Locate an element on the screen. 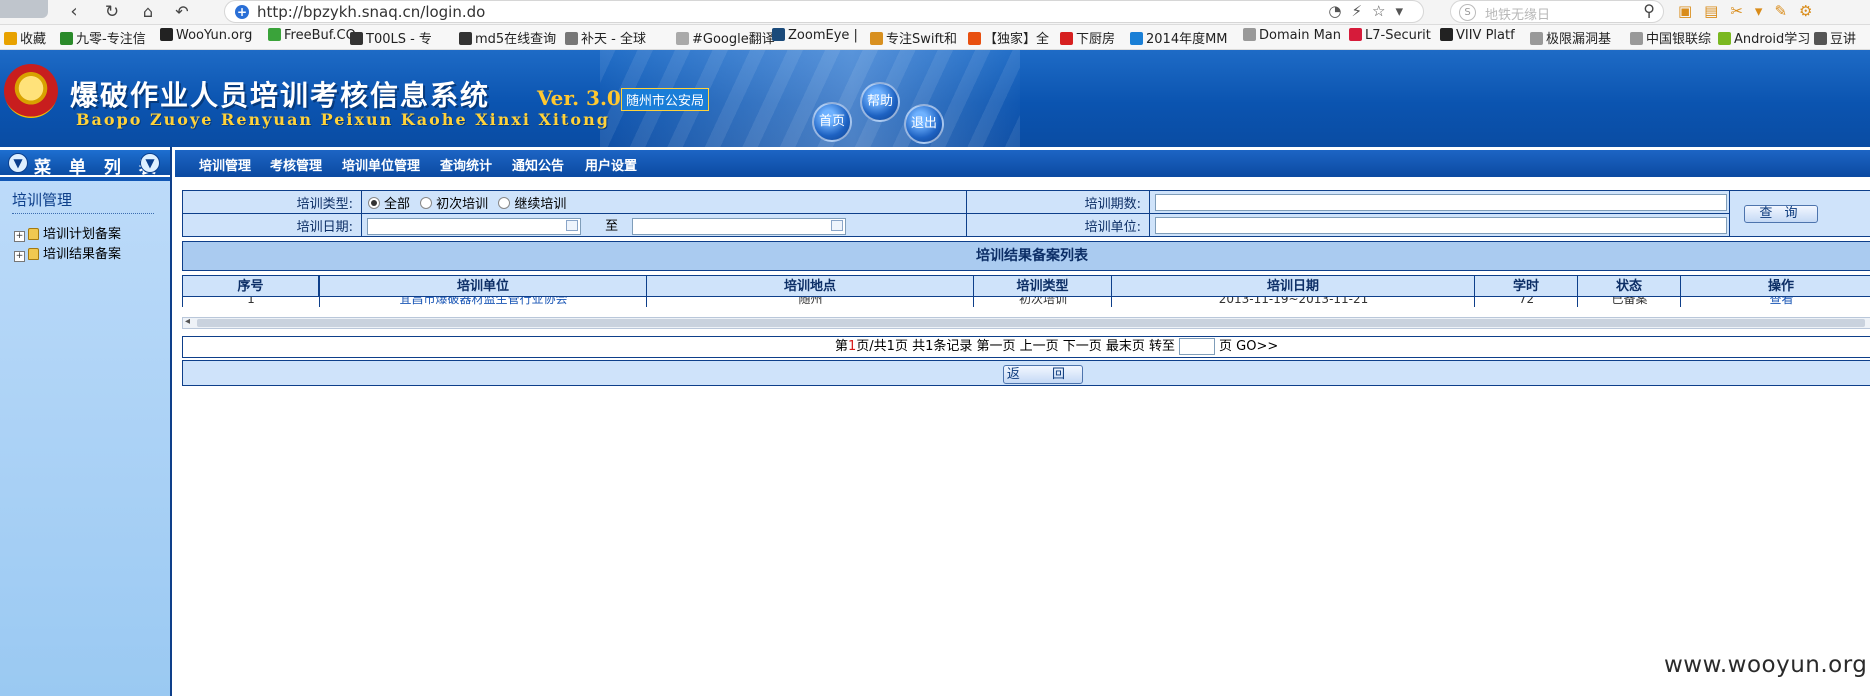 The height and width of the screenshot is (696, 1870). bookmark-item: 极限漏洞基 is located at coordinates (1570, 37).